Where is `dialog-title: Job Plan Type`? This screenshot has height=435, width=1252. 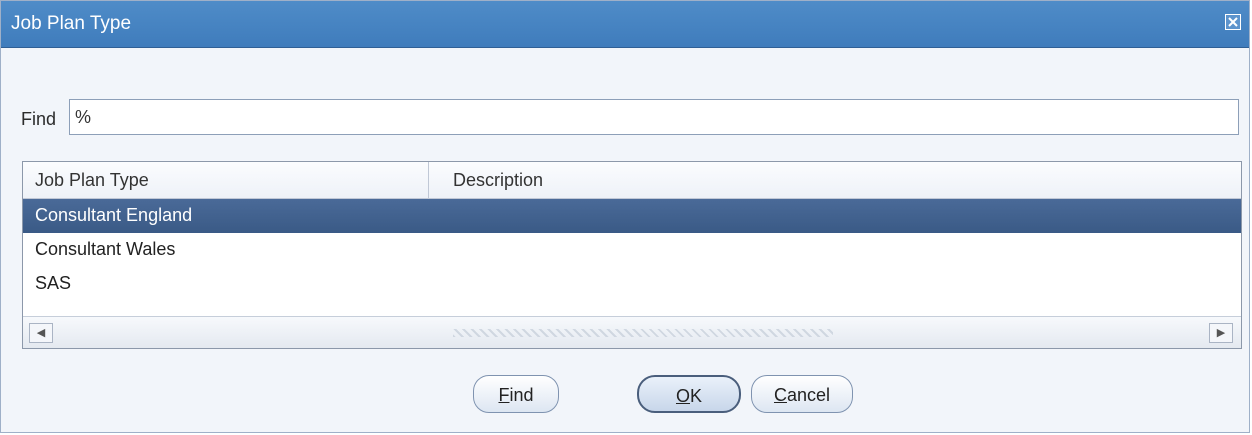 dialog-title: Job Plan Type is located at coordinates (71, 23).